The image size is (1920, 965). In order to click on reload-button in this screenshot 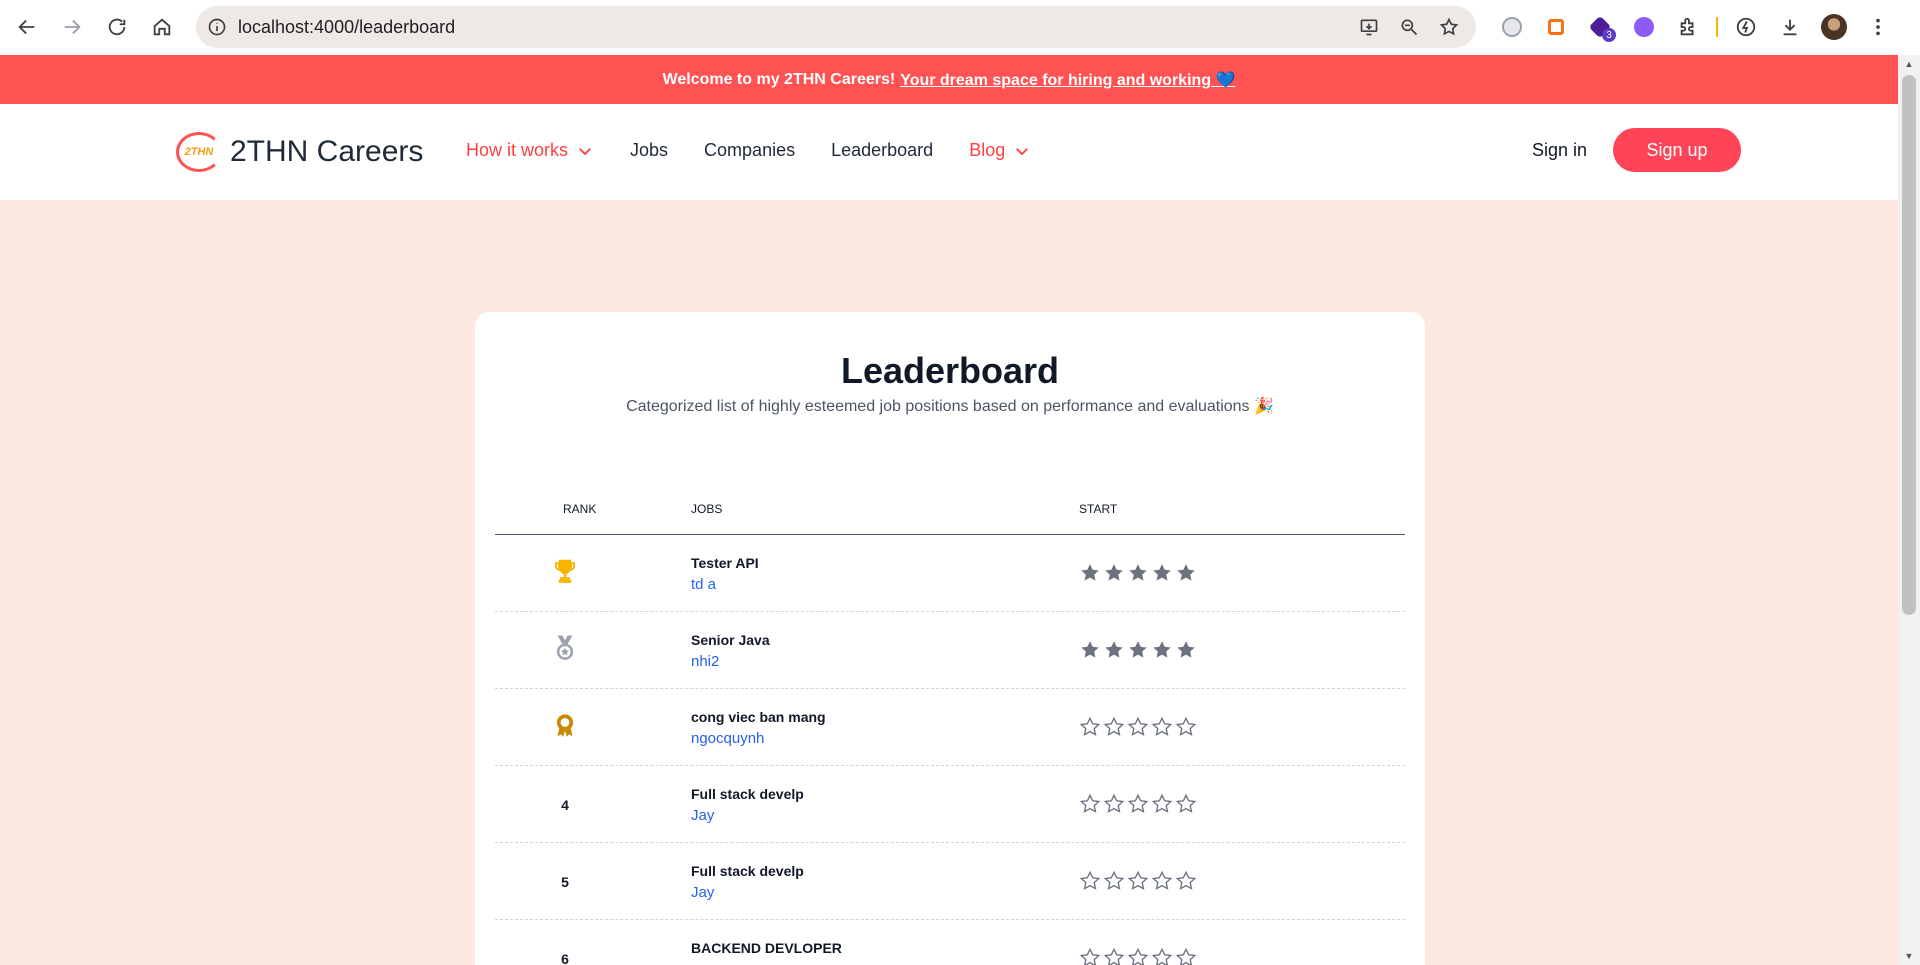, I will do `click(117, 27)`.